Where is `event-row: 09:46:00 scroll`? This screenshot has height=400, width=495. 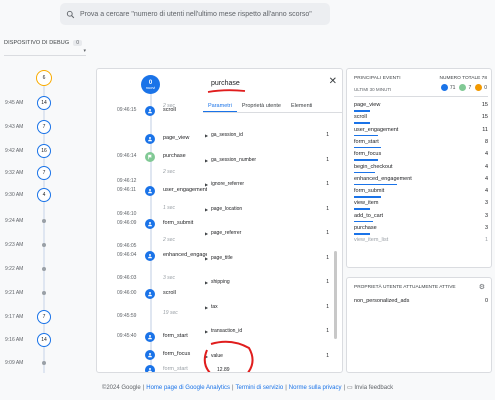 event-row: 09:46:00 scroll is located at coordinates (152, 294).